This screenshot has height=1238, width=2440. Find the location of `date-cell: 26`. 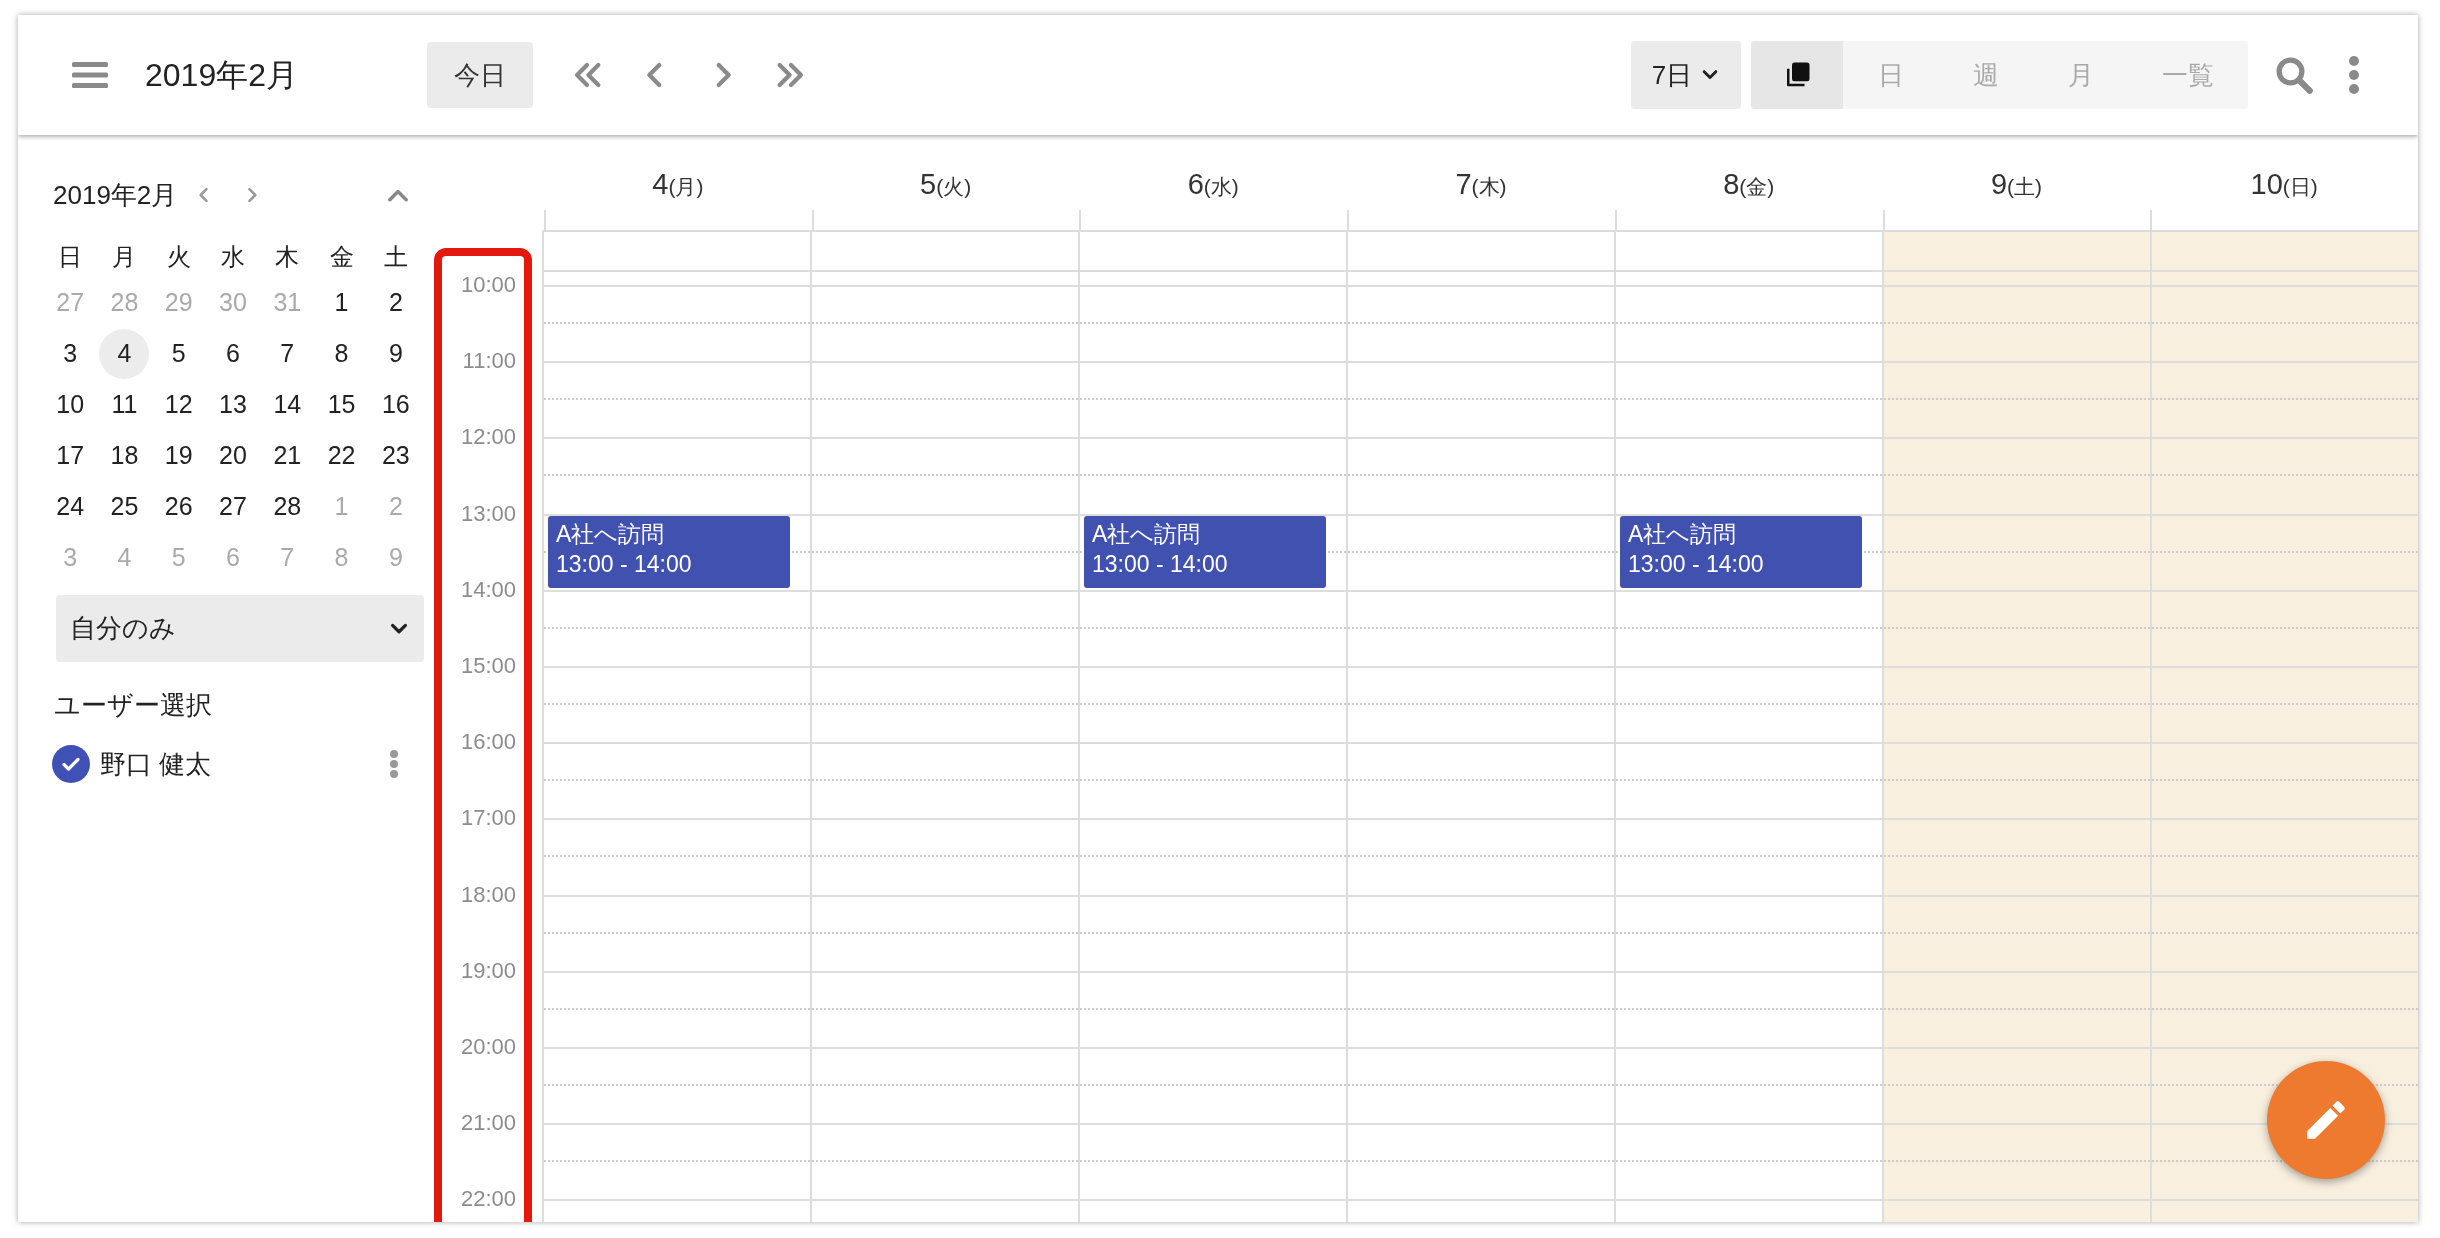

date-cell: 26 is located at coordinates (178, 506).